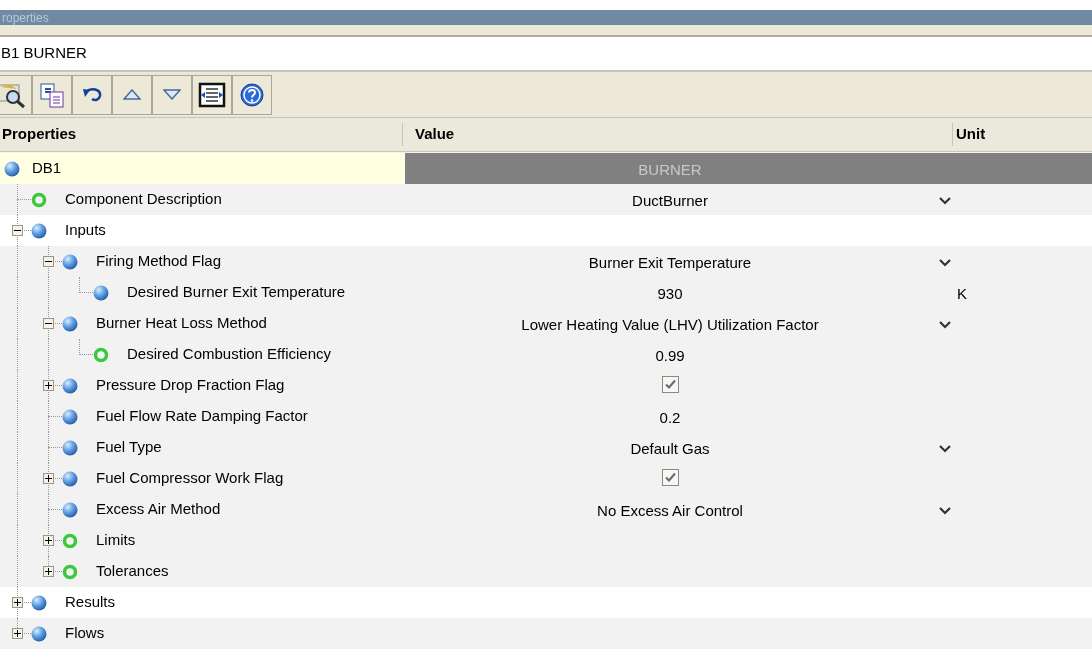 This screenshot has height=649, width=1092. Describe the element at coordinates (16, 94) in the screenshot. I see `find-button` at that location.